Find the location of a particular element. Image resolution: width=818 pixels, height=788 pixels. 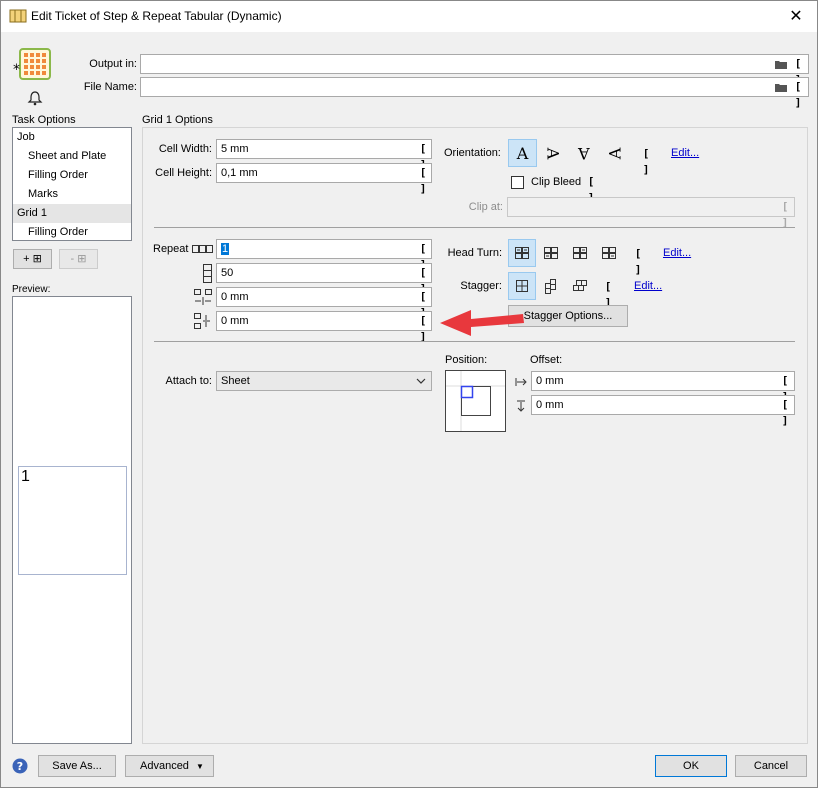

position-selector is located at coordinates (475, 401).